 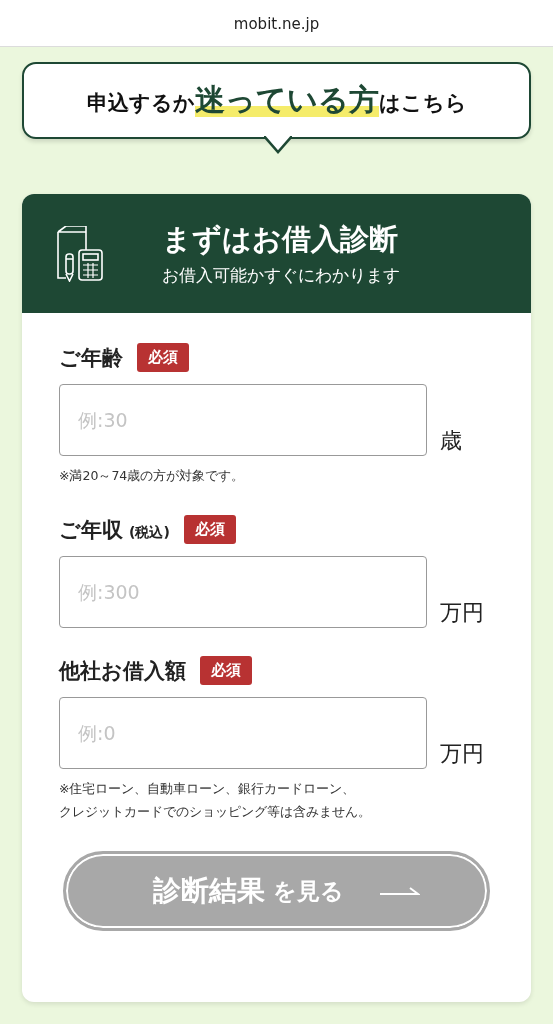 What do you see at coordinates (451, 441) in the screenshot?
I see `unit-label: 歳` at bounding box center [451, 441].